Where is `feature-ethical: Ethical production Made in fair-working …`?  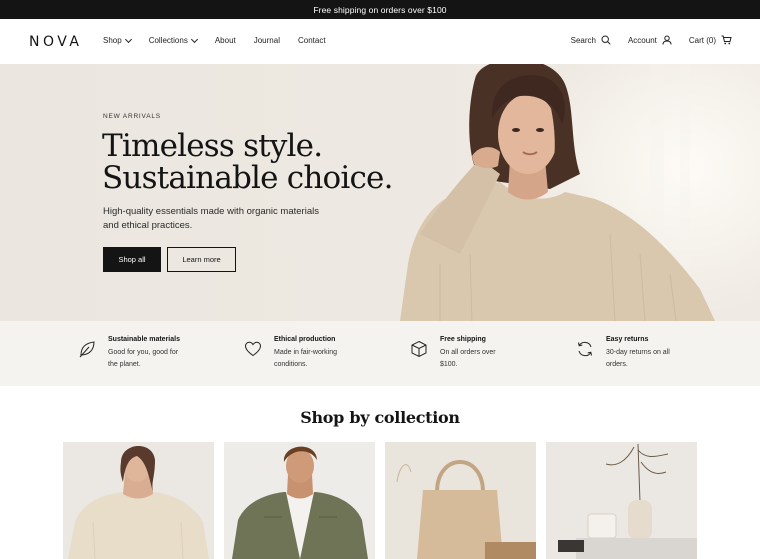 feature-ethical: Ethical production Made in fair-working … is located at coordinates (299, 353).